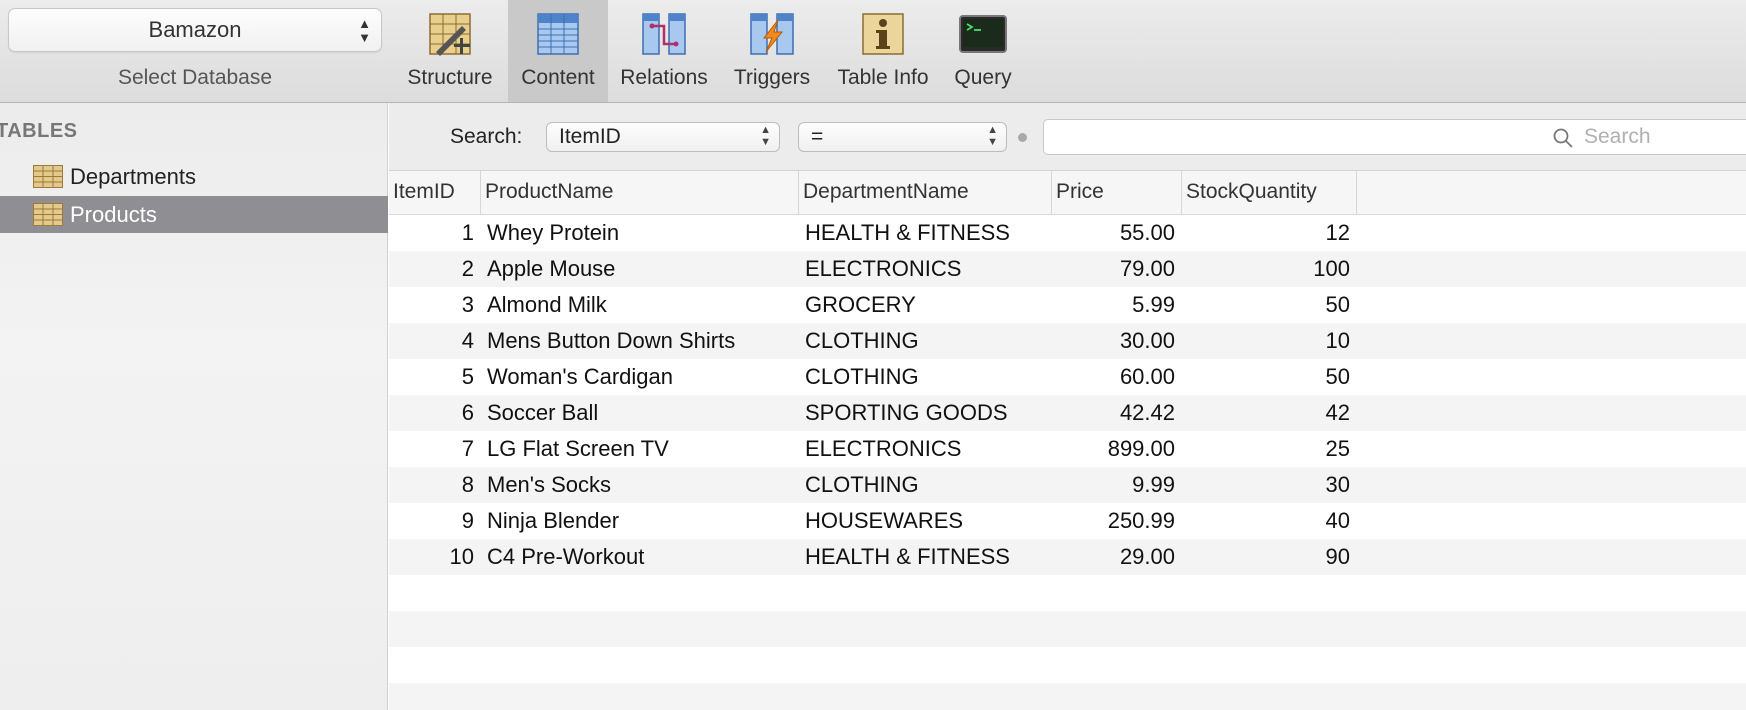 The height and width of the screenshot is (710, 1746). What do you see at coordinates (1117, 192) in the screenshot?
I see `column-header-price: Price` at bounding box center [1117, 192].